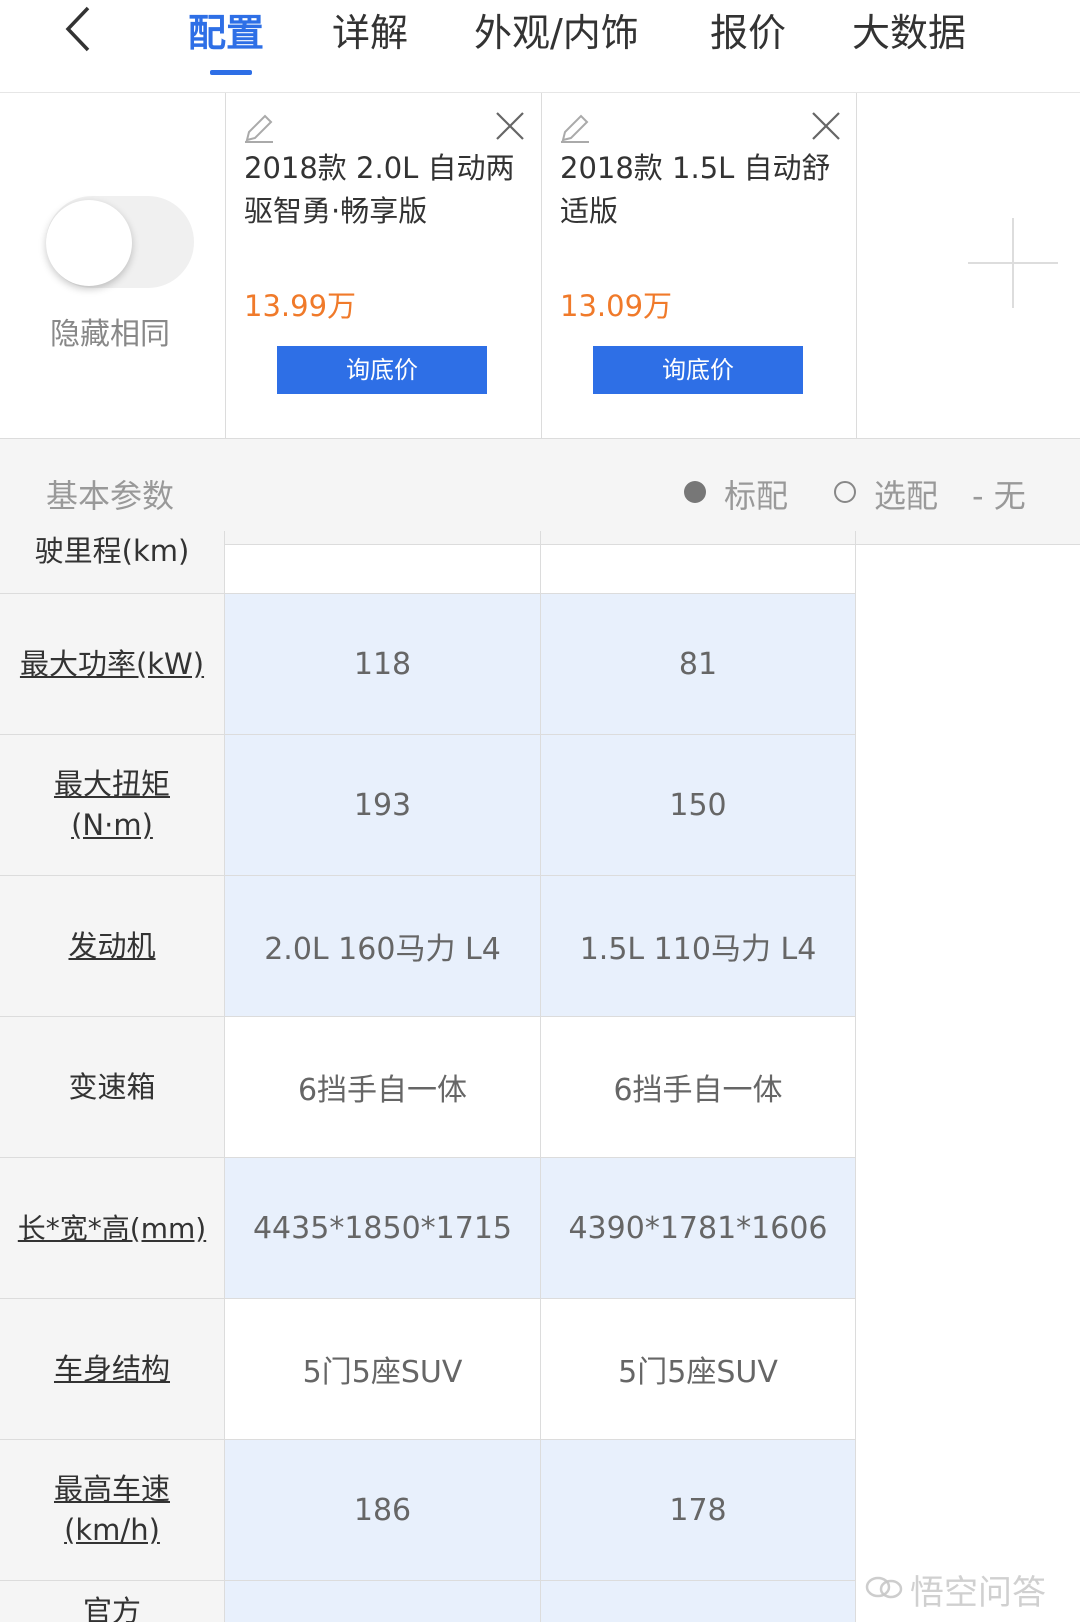  I want to click on tab-details: 详解, so click(370, 29).